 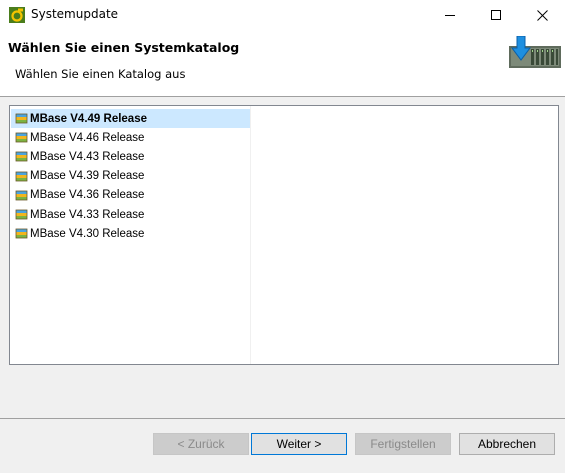 I want to click on maximize-button, so click(x=496, y=15).